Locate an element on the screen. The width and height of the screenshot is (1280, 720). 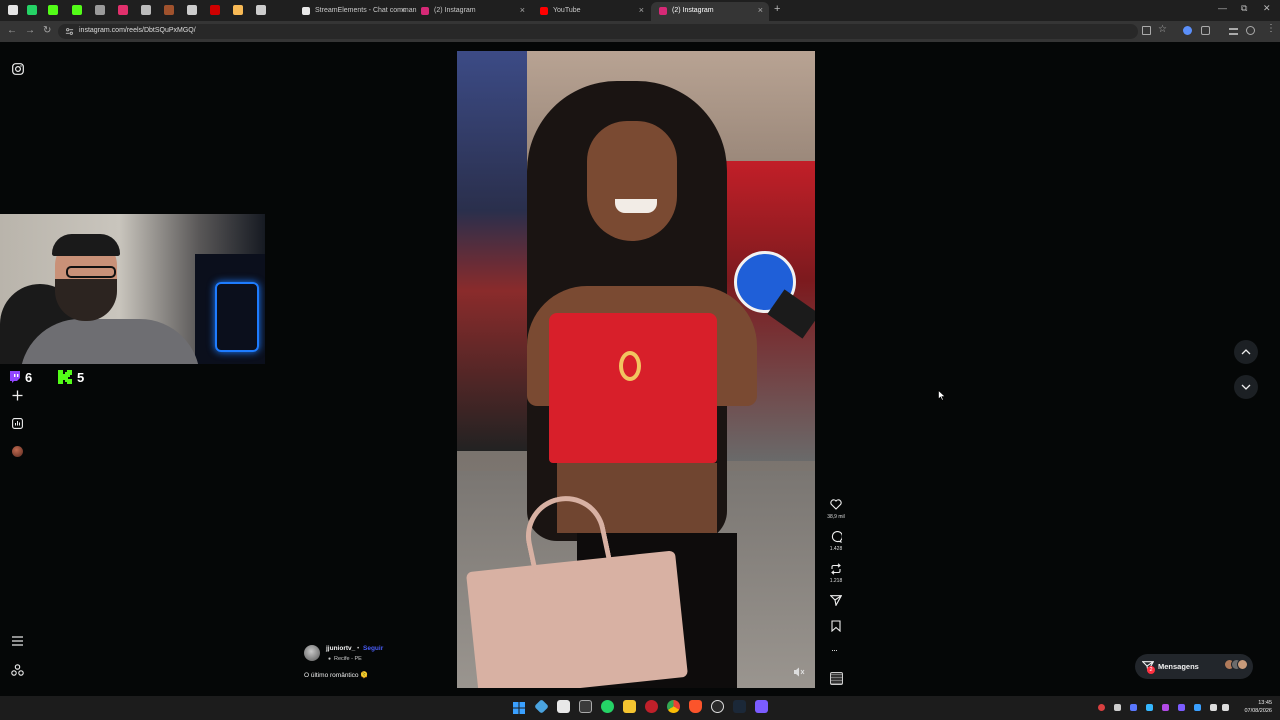
rgb-lights is located at coordinates (237, 317).